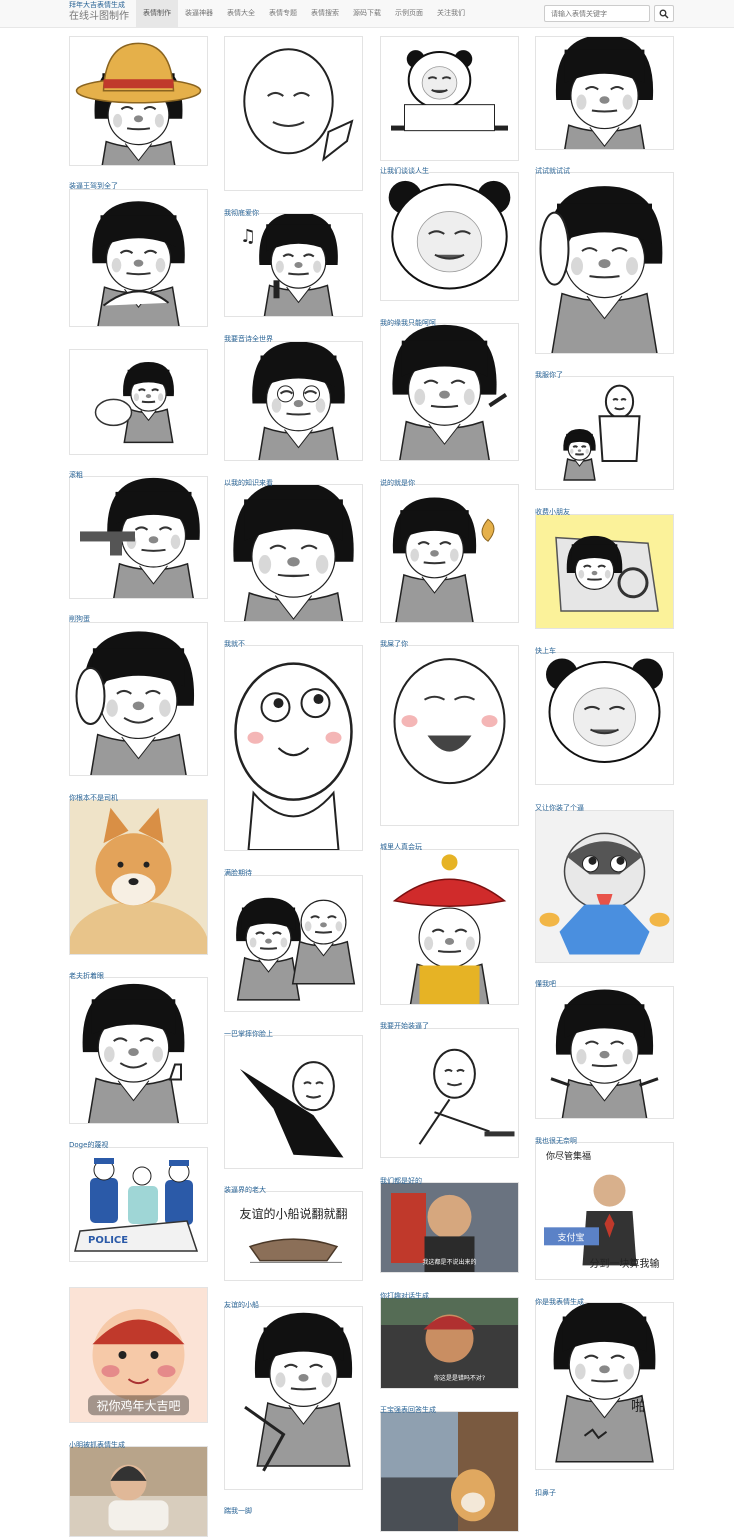  Describe the element at coordinates (293, 401) in the screenshot. I see `meme-card-glasses` at that location.